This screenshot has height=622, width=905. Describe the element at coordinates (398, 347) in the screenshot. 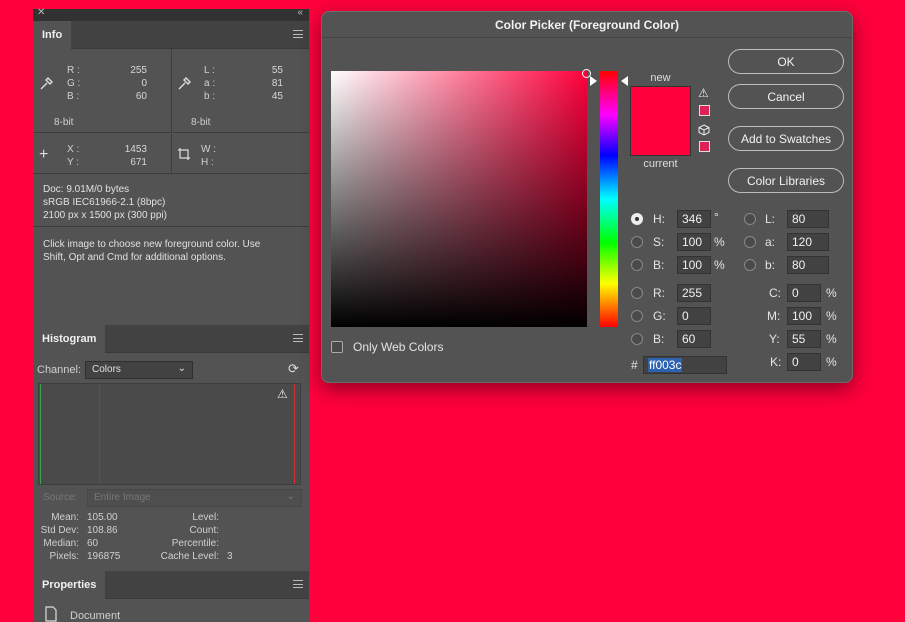

I see `only-web-colors-label: Only Web Colors` at that location.